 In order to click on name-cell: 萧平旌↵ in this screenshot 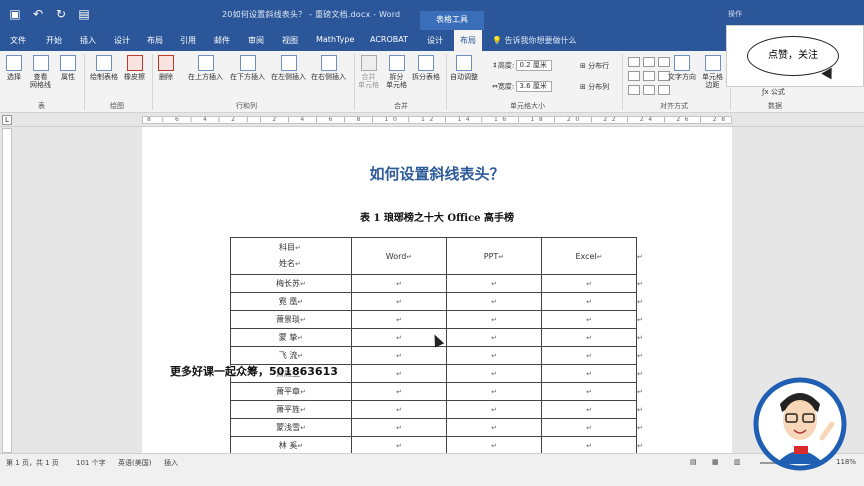, I will do `click(291, 409)`.